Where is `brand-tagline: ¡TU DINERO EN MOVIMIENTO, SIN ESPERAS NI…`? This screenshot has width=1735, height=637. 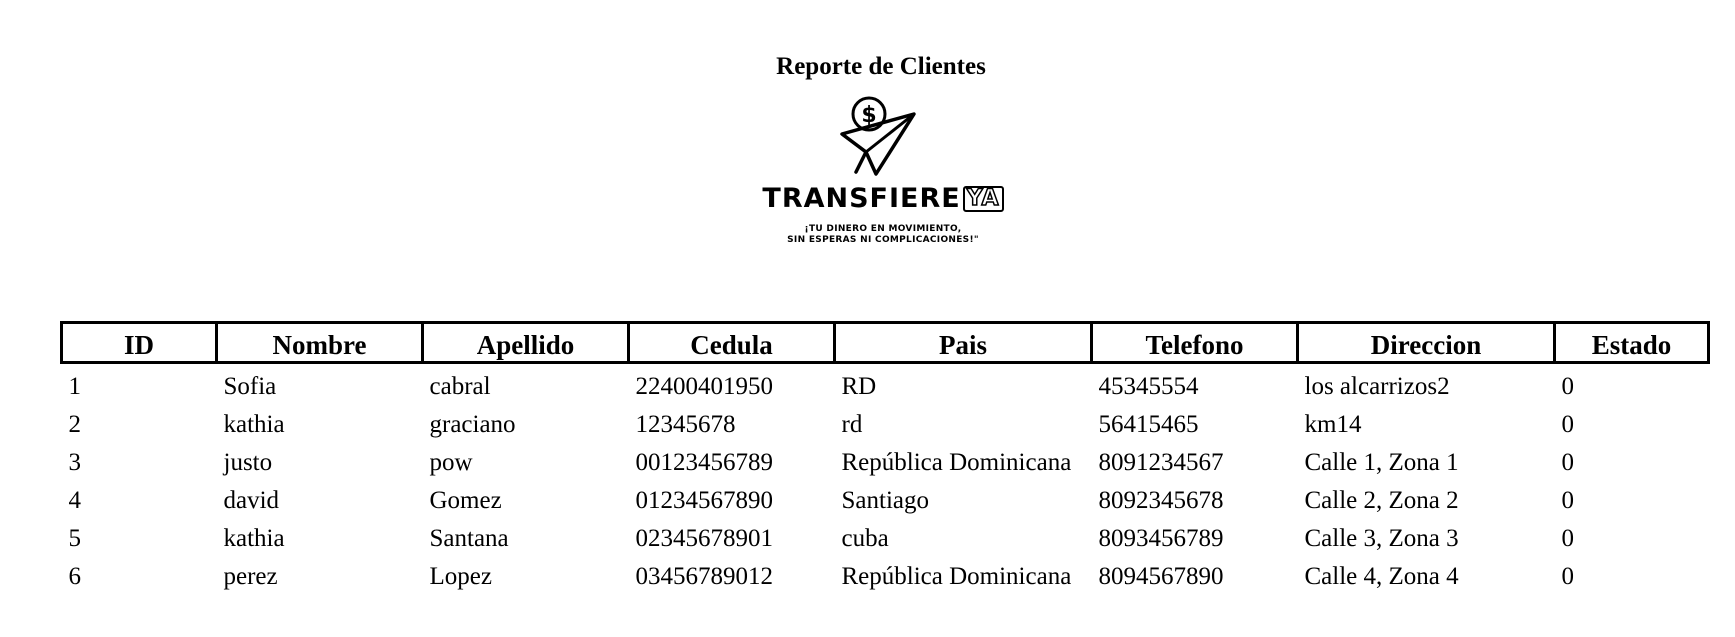 brand-tagline: ¡TU DINERO EN MOVIMIENTO, SIN ESPERAS NI… is located at coordinates (883, 235).